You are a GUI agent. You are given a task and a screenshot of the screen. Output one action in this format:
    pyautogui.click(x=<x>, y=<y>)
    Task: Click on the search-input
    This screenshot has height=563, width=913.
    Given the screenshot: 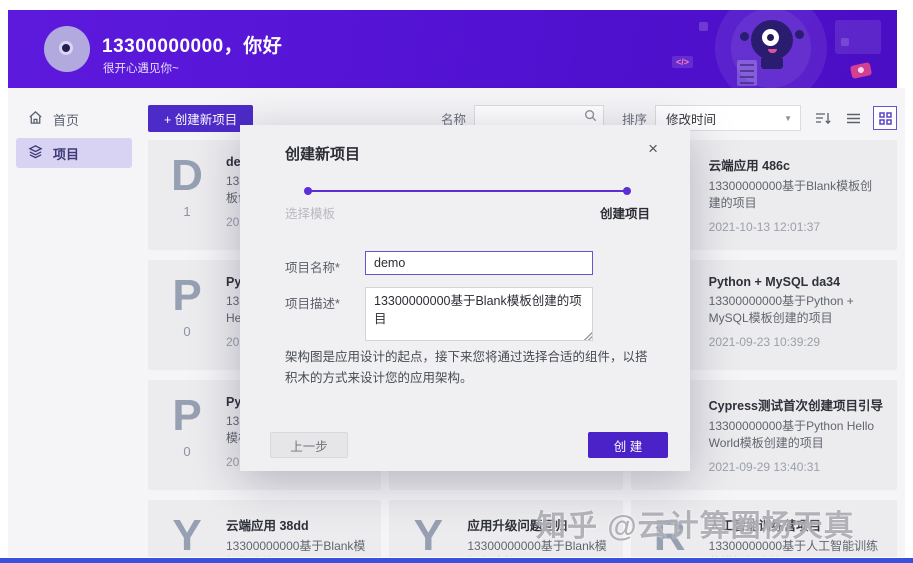 What is the action you would take?
    pyautogui.click(x=533, y=118)
    